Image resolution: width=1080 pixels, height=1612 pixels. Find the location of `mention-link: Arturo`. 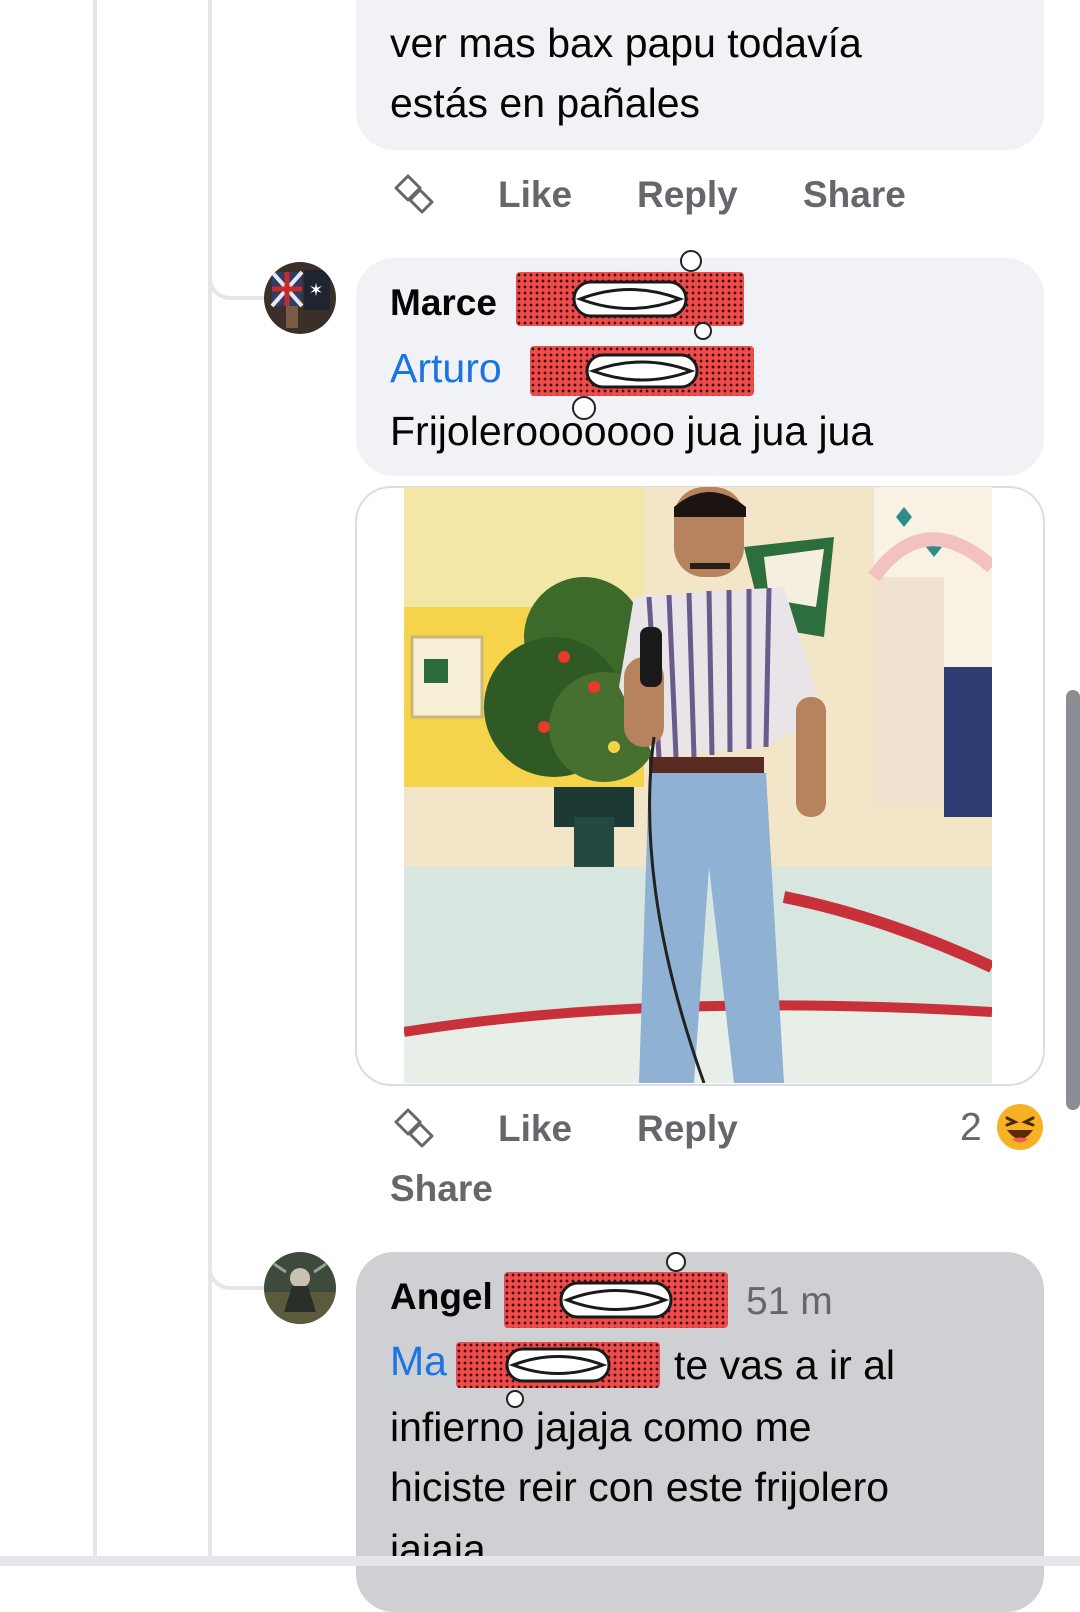

mention-link: Arturo is located at coordinates (446, 368).